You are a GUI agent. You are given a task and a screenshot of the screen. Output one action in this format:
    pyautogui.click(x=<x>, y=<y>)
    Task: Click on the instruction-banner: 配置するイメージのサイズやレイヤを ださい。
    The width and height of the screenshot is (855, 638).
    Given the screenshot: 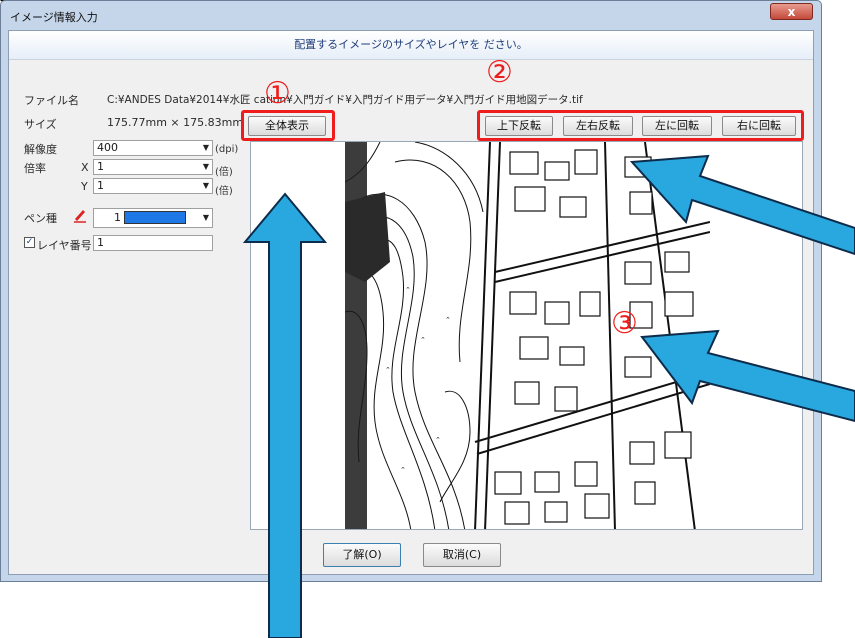 What is the action you would take?
    pyautogui.click(x=411, y=45)
    